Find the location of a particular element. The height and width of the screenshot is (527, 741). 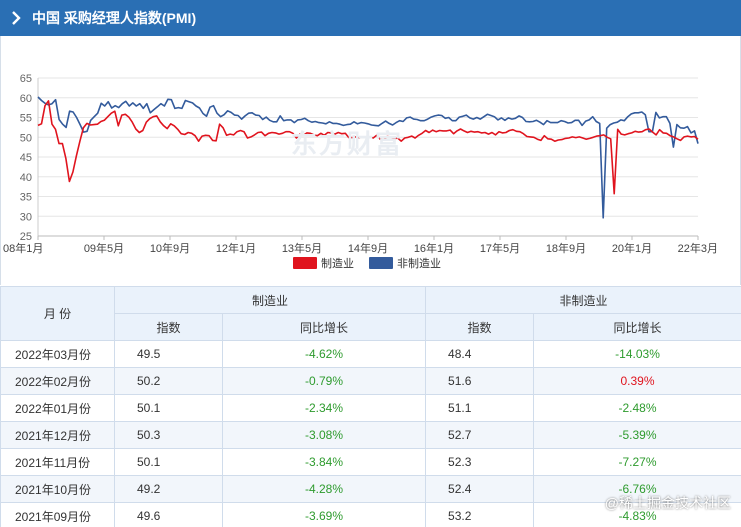

y-tick-label: 55 is located at coordinates (26, 119).